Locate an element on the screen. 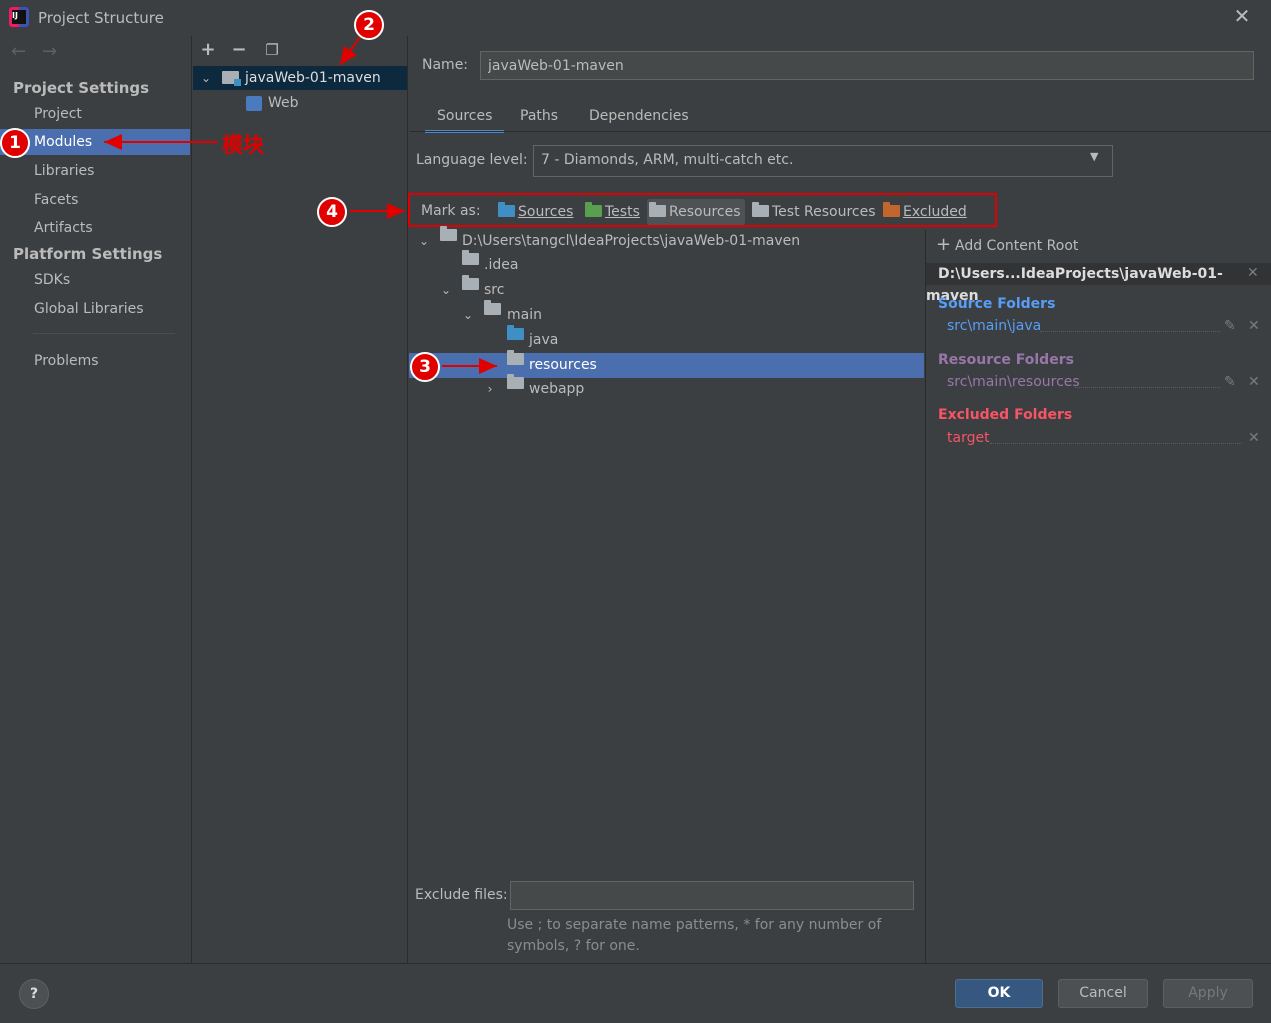 The image size is (1271, 1023). annotation-badge-3: 3 is located at coordinates (425, 367).